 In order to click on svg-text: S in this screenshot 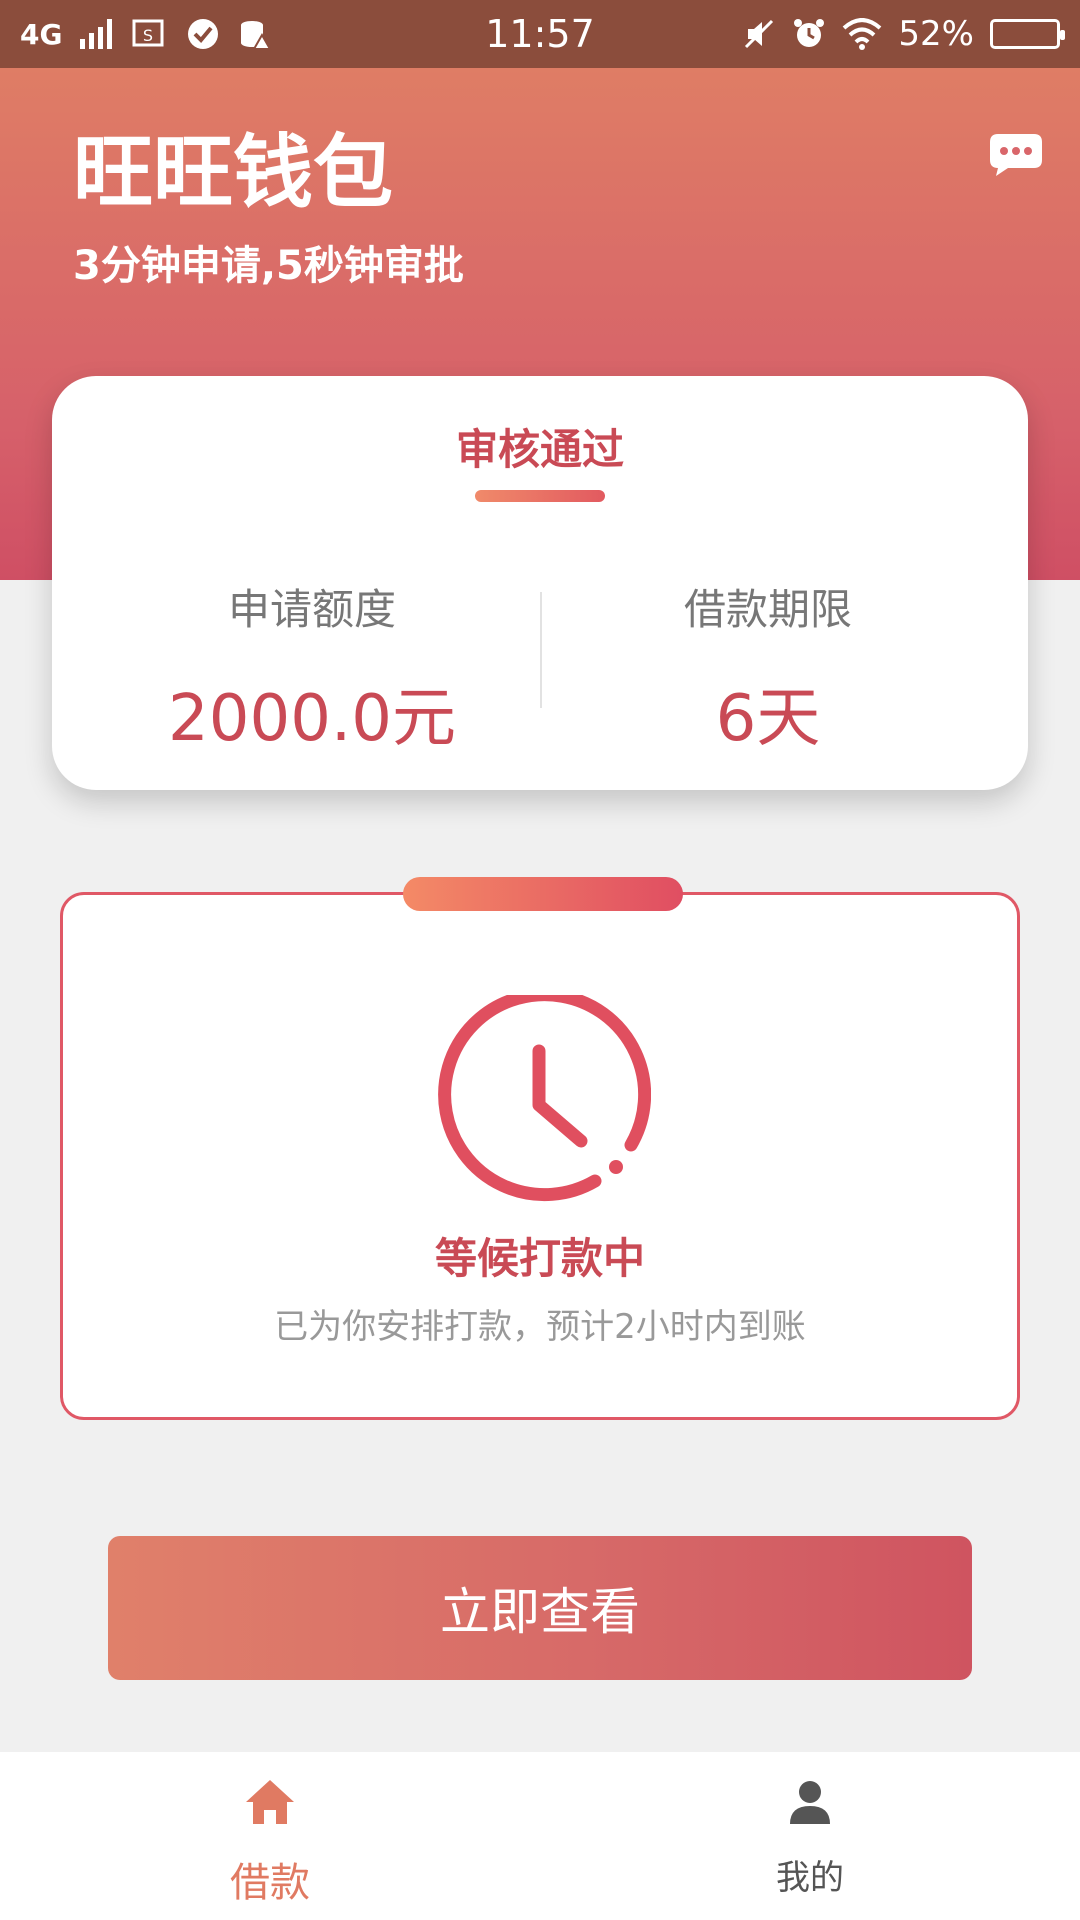, I will do `click(148, 35)`.